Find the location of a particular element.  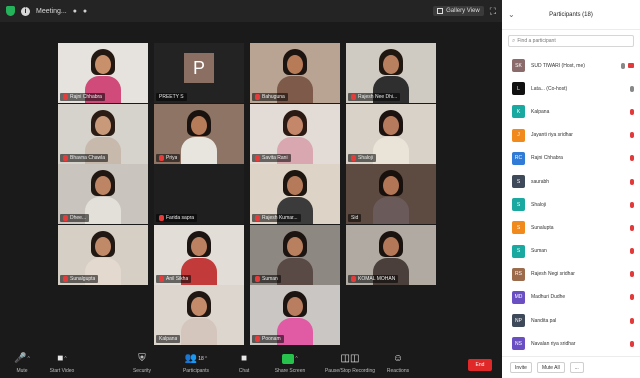

participant-name-tag: Savita Rani is located at coordinates (271, 157).